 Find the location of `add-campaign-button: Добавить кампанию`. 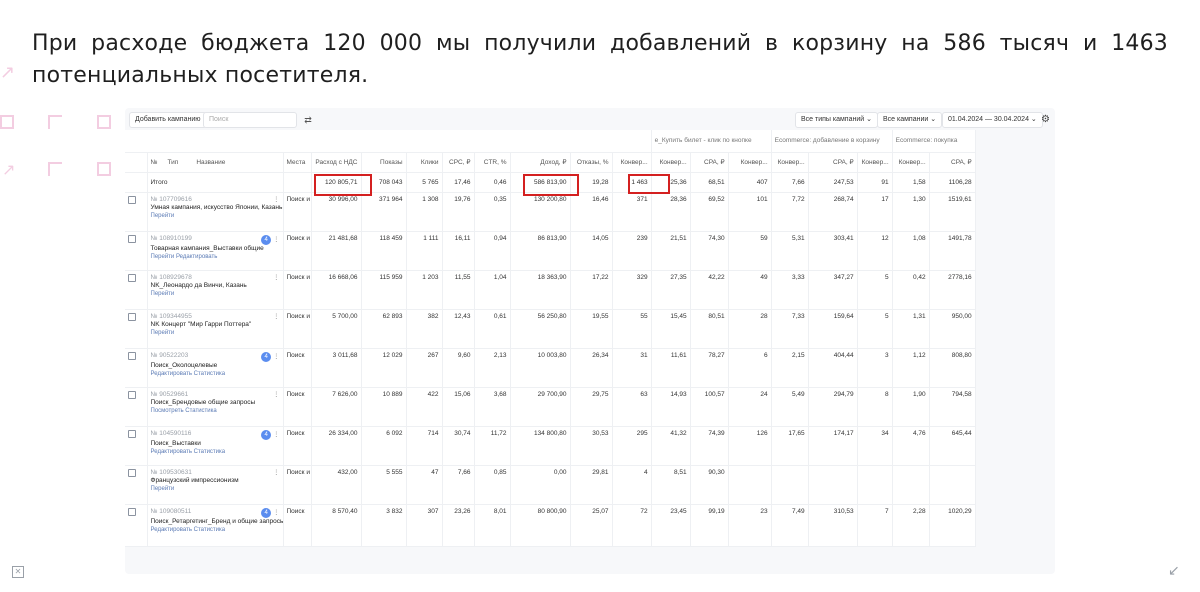

add-campaign-button: Добавить кампанию is located at coordinates (168, 120).